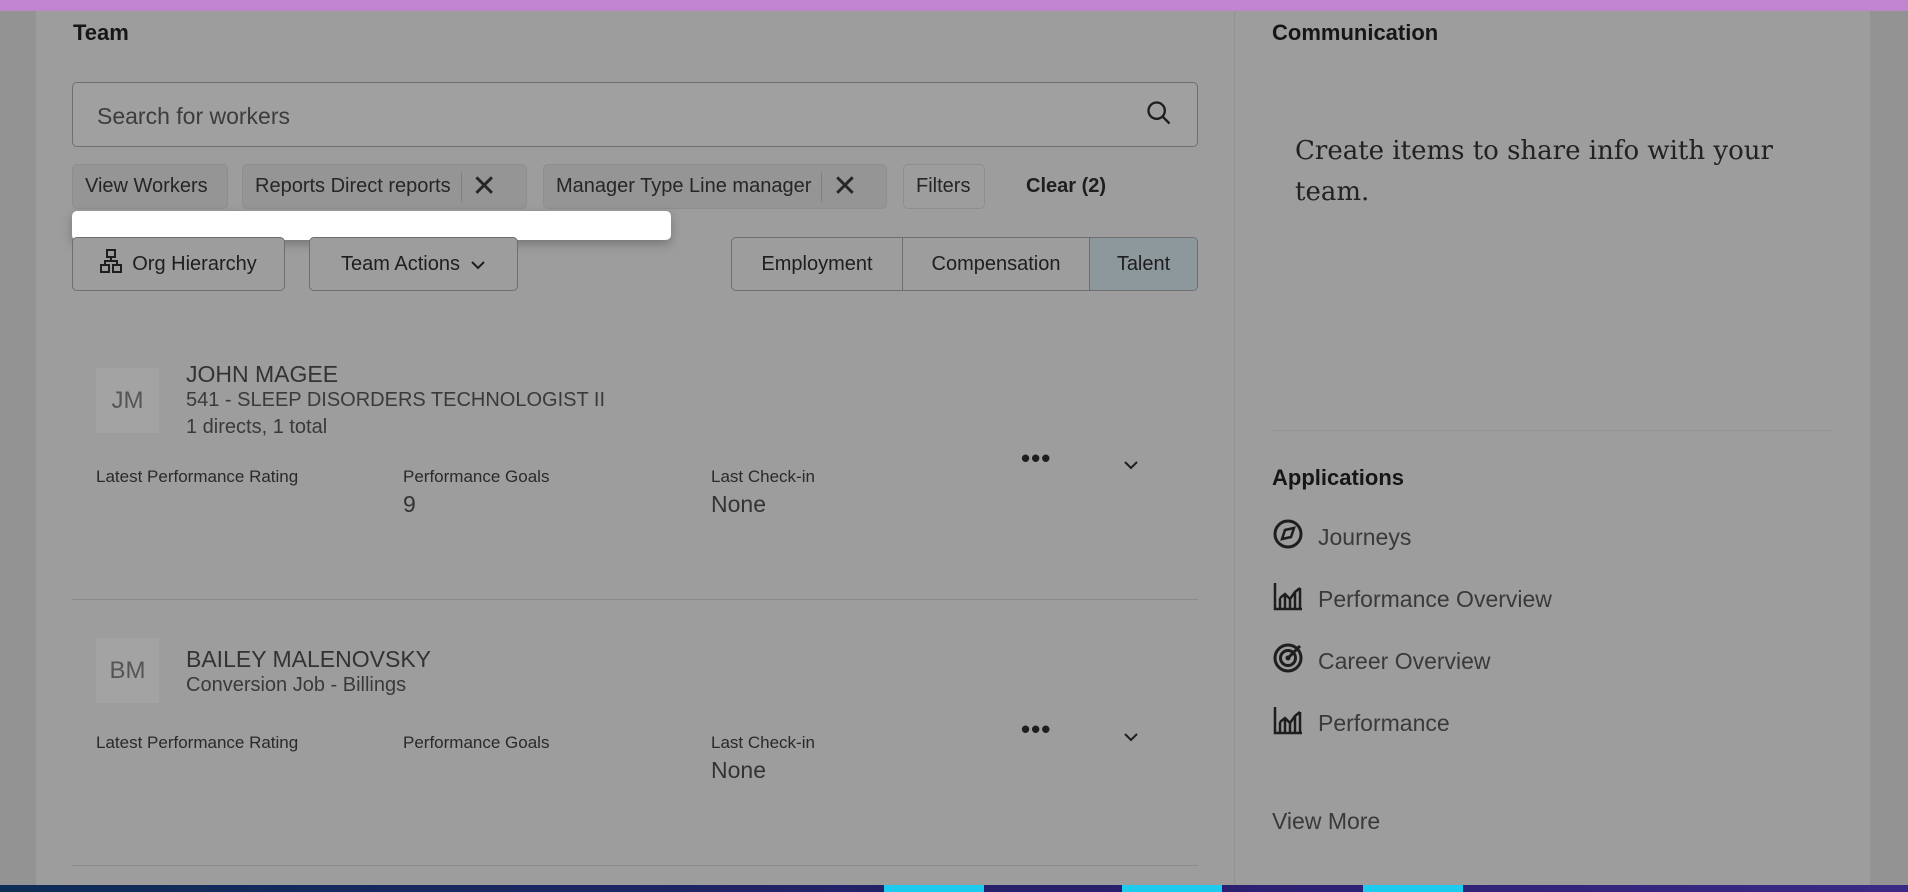 The image size is (1908, 892). What do you see at coordinates (101, 32) in the screenshot?
I see `team-title: Team` at bounding box center [101, 32].